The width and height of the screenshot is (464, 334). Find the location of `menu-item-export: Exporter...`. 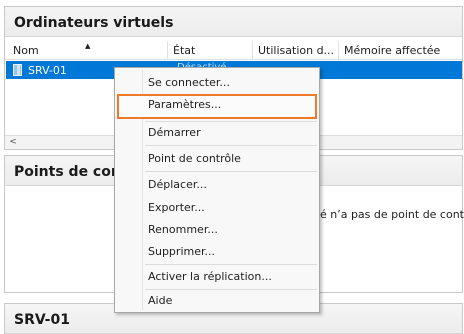

menu-item-export: Exporter... is located at coordinates (217, 208).